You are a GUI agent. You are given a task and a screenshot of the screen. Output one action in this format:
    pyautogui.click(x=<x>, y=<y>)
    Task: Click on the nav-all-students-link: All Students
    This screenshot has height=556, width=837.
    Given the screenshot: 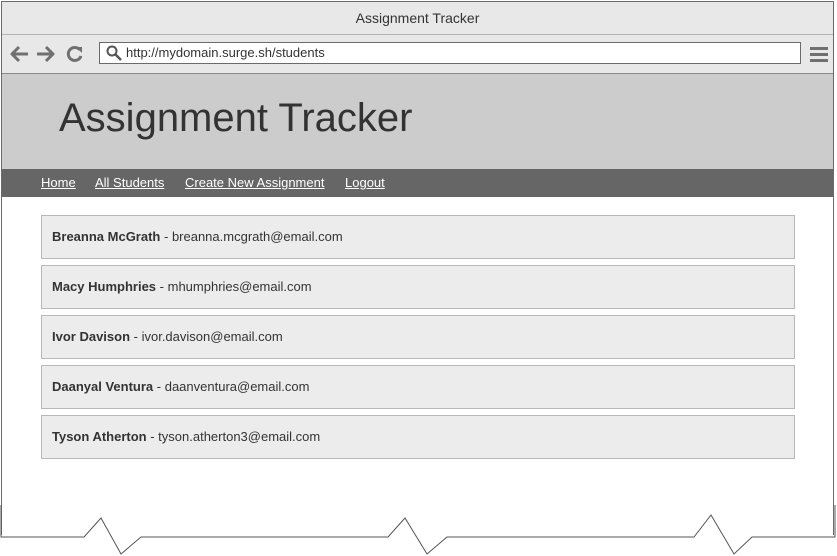 What is the action you would take?
    pyautogui.click(x=129, y=182)
    